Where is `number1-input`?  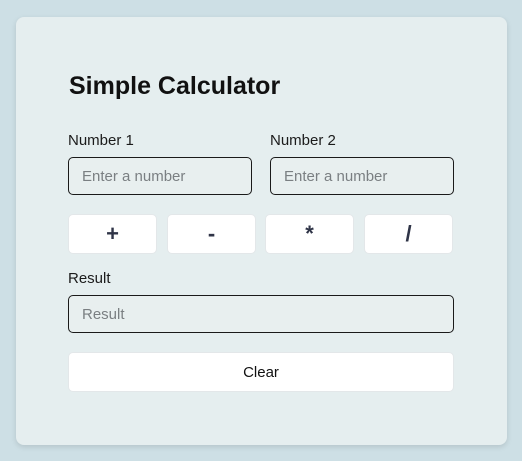
number1-input is located at coordinates (160, 176).